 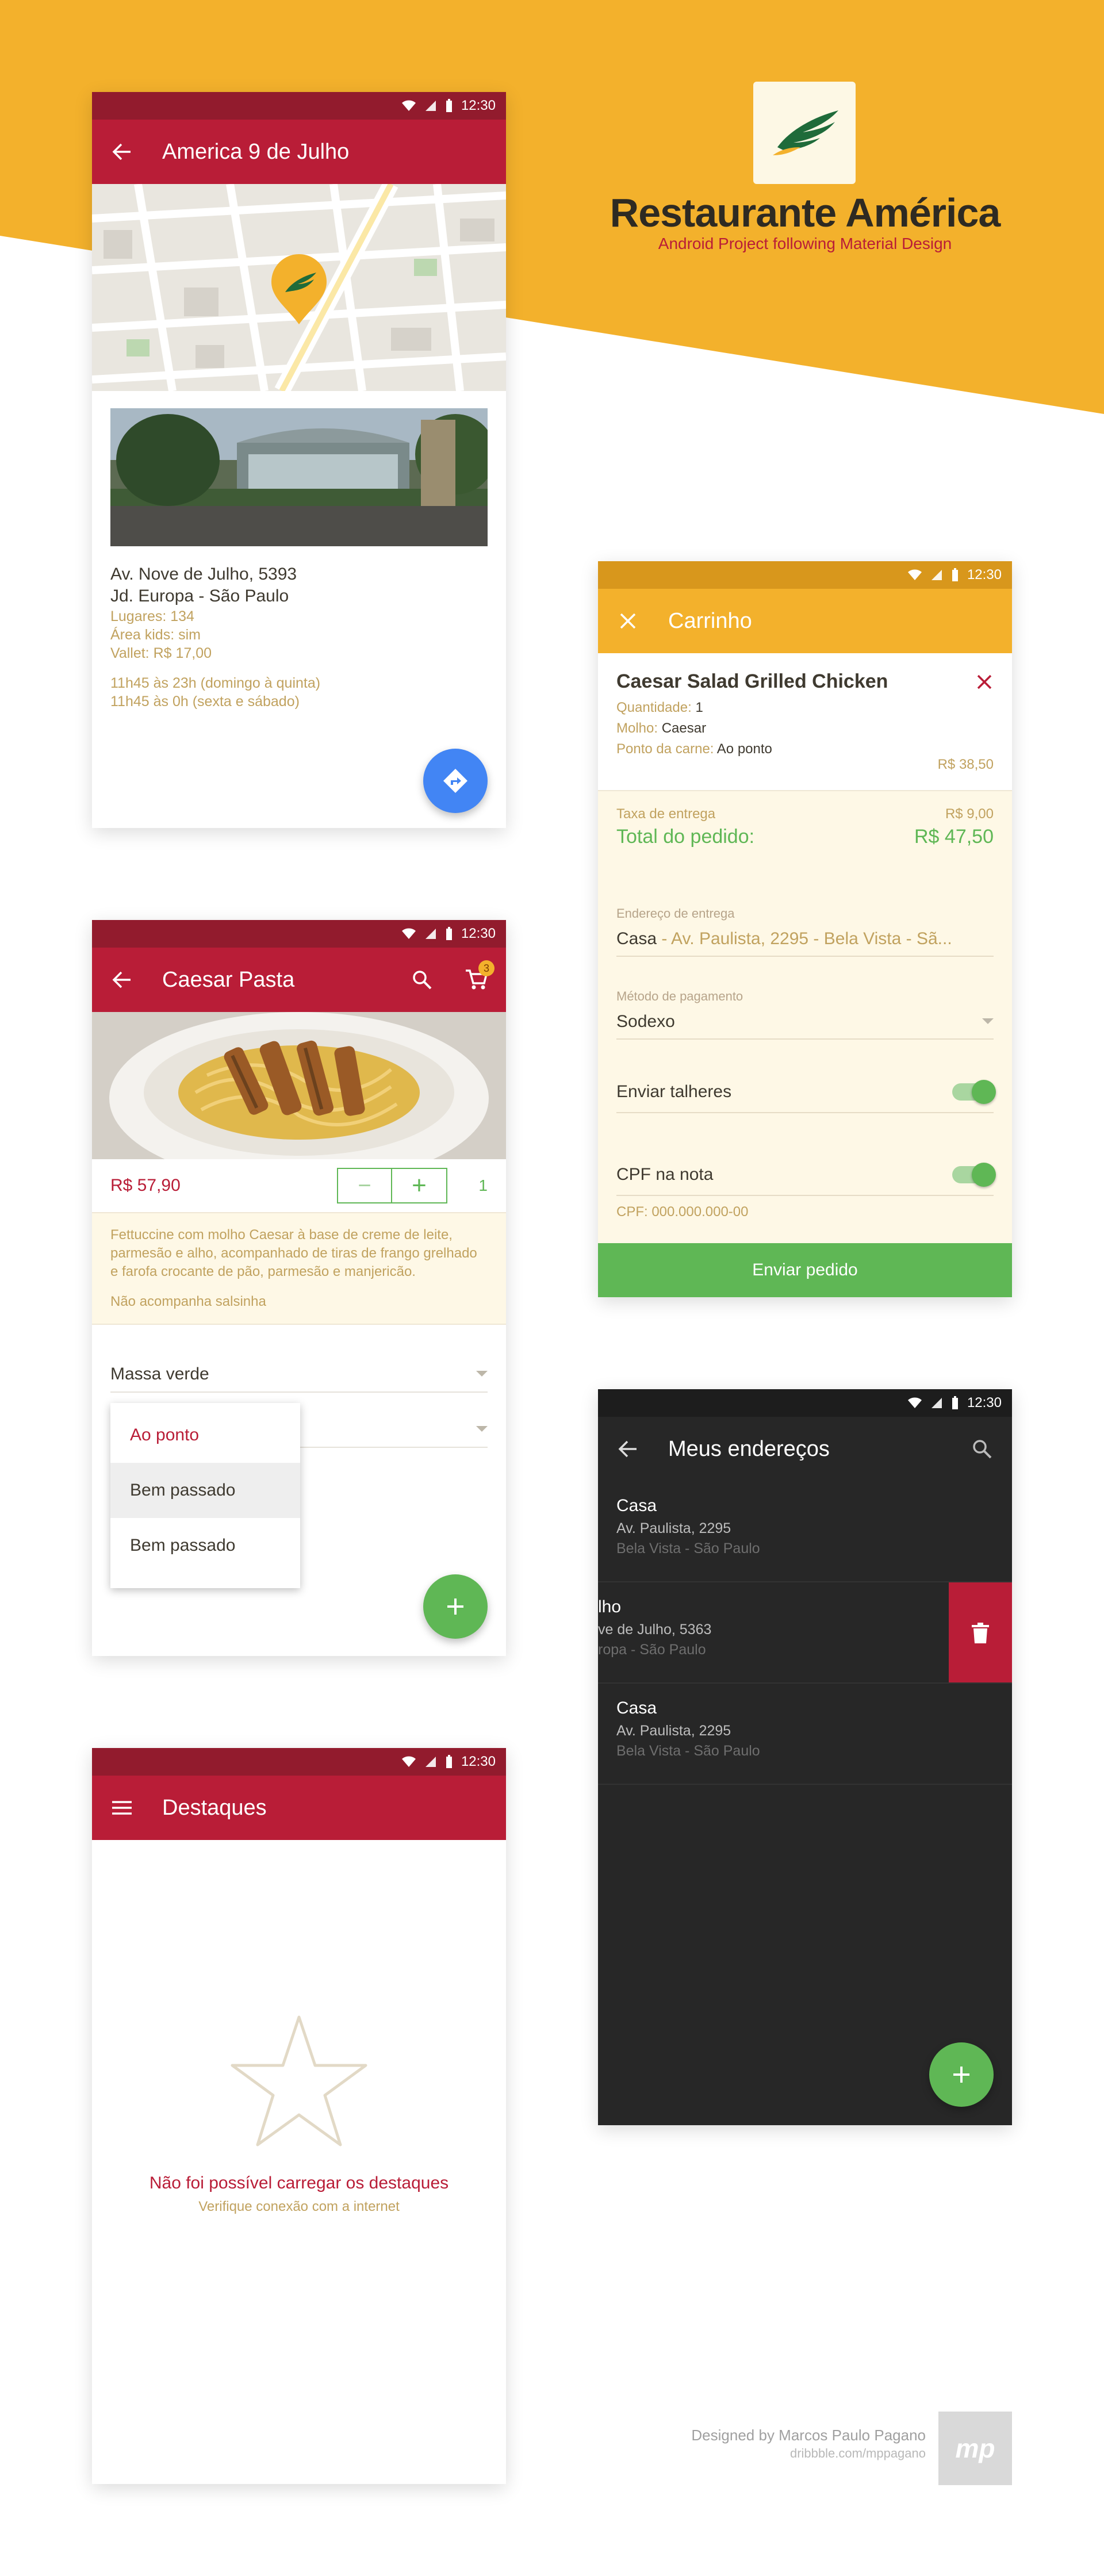 I want to click on app-bar: America 9 de Julho, so click(x=299, y=152).